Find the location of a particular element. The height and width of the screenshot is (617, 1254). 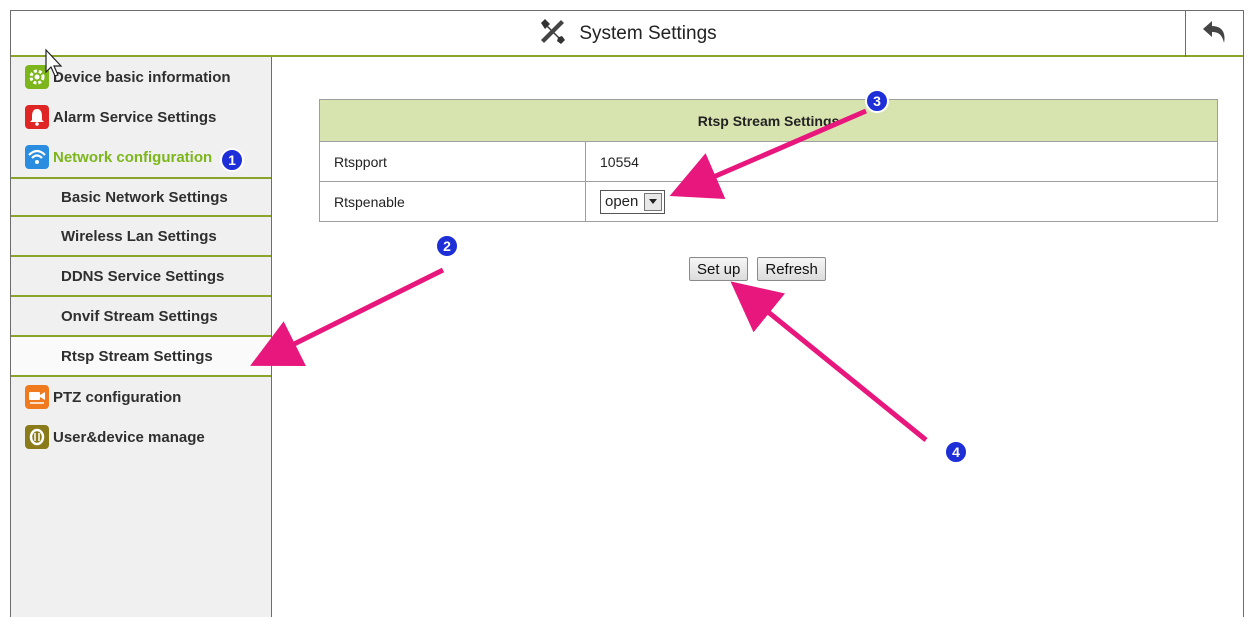

wifi-icon is located at coordinates (37, 157).